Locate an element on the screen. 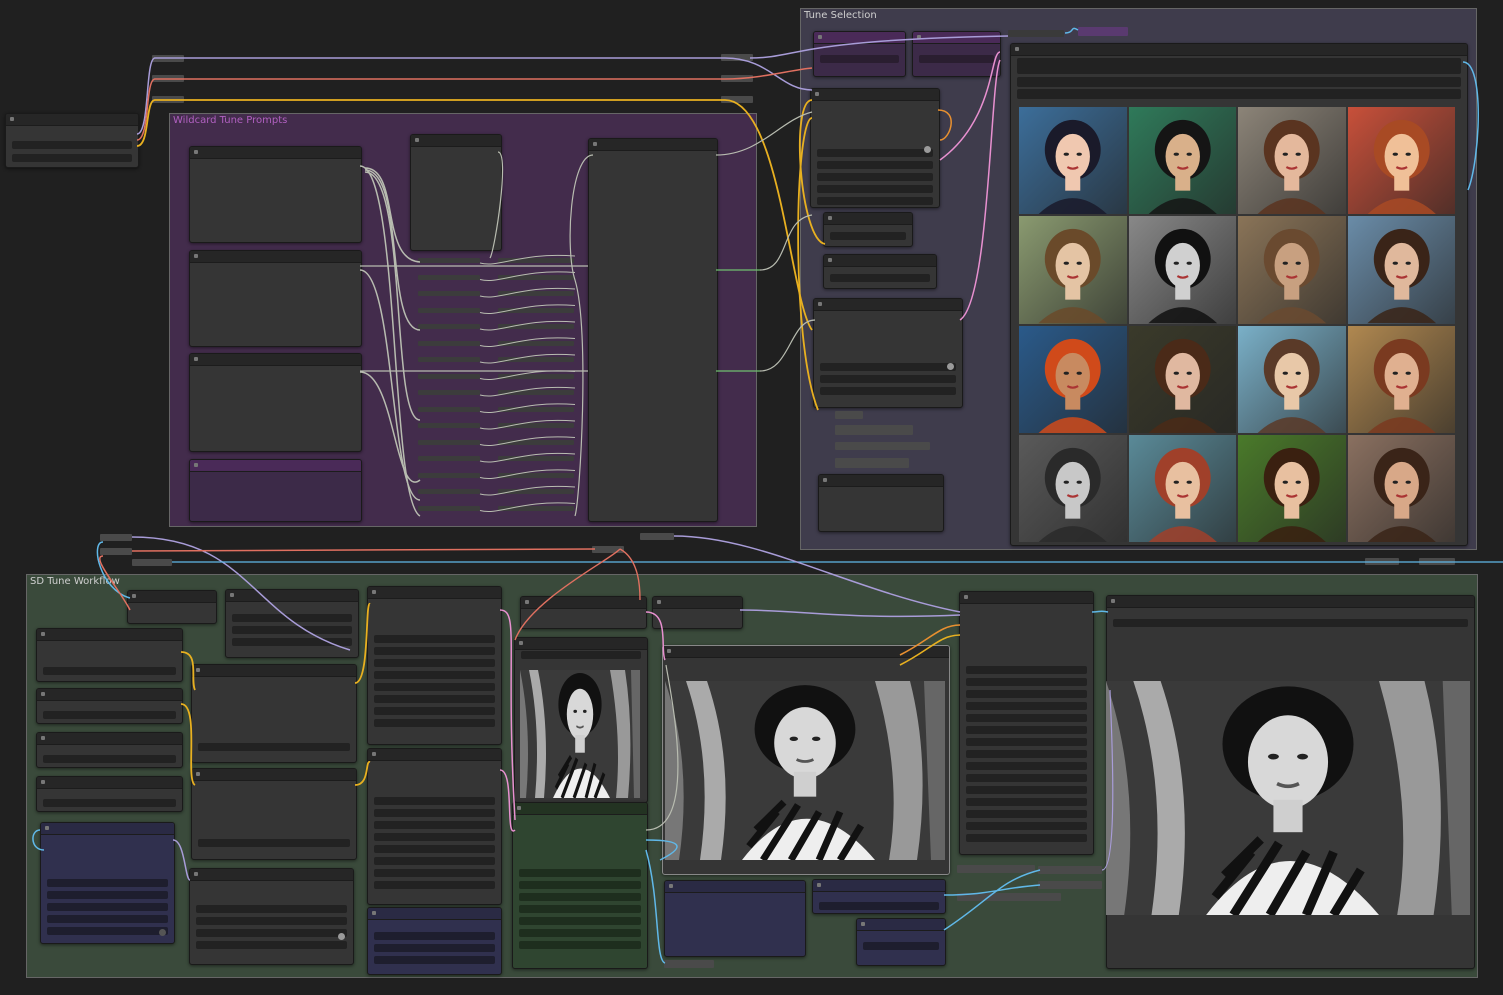  gallery-tile-portrait-red-turban is located at coordinates (1073, 379).